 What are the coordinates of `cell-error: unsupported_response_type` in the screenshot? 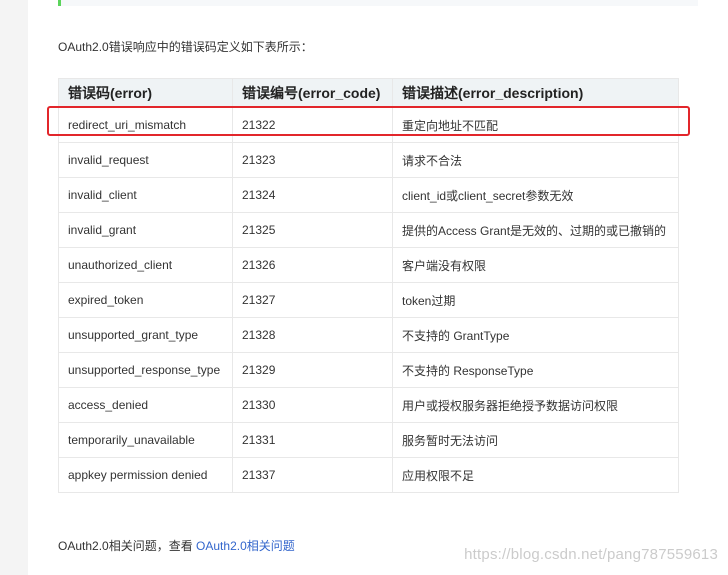 It's located at (145, 370).